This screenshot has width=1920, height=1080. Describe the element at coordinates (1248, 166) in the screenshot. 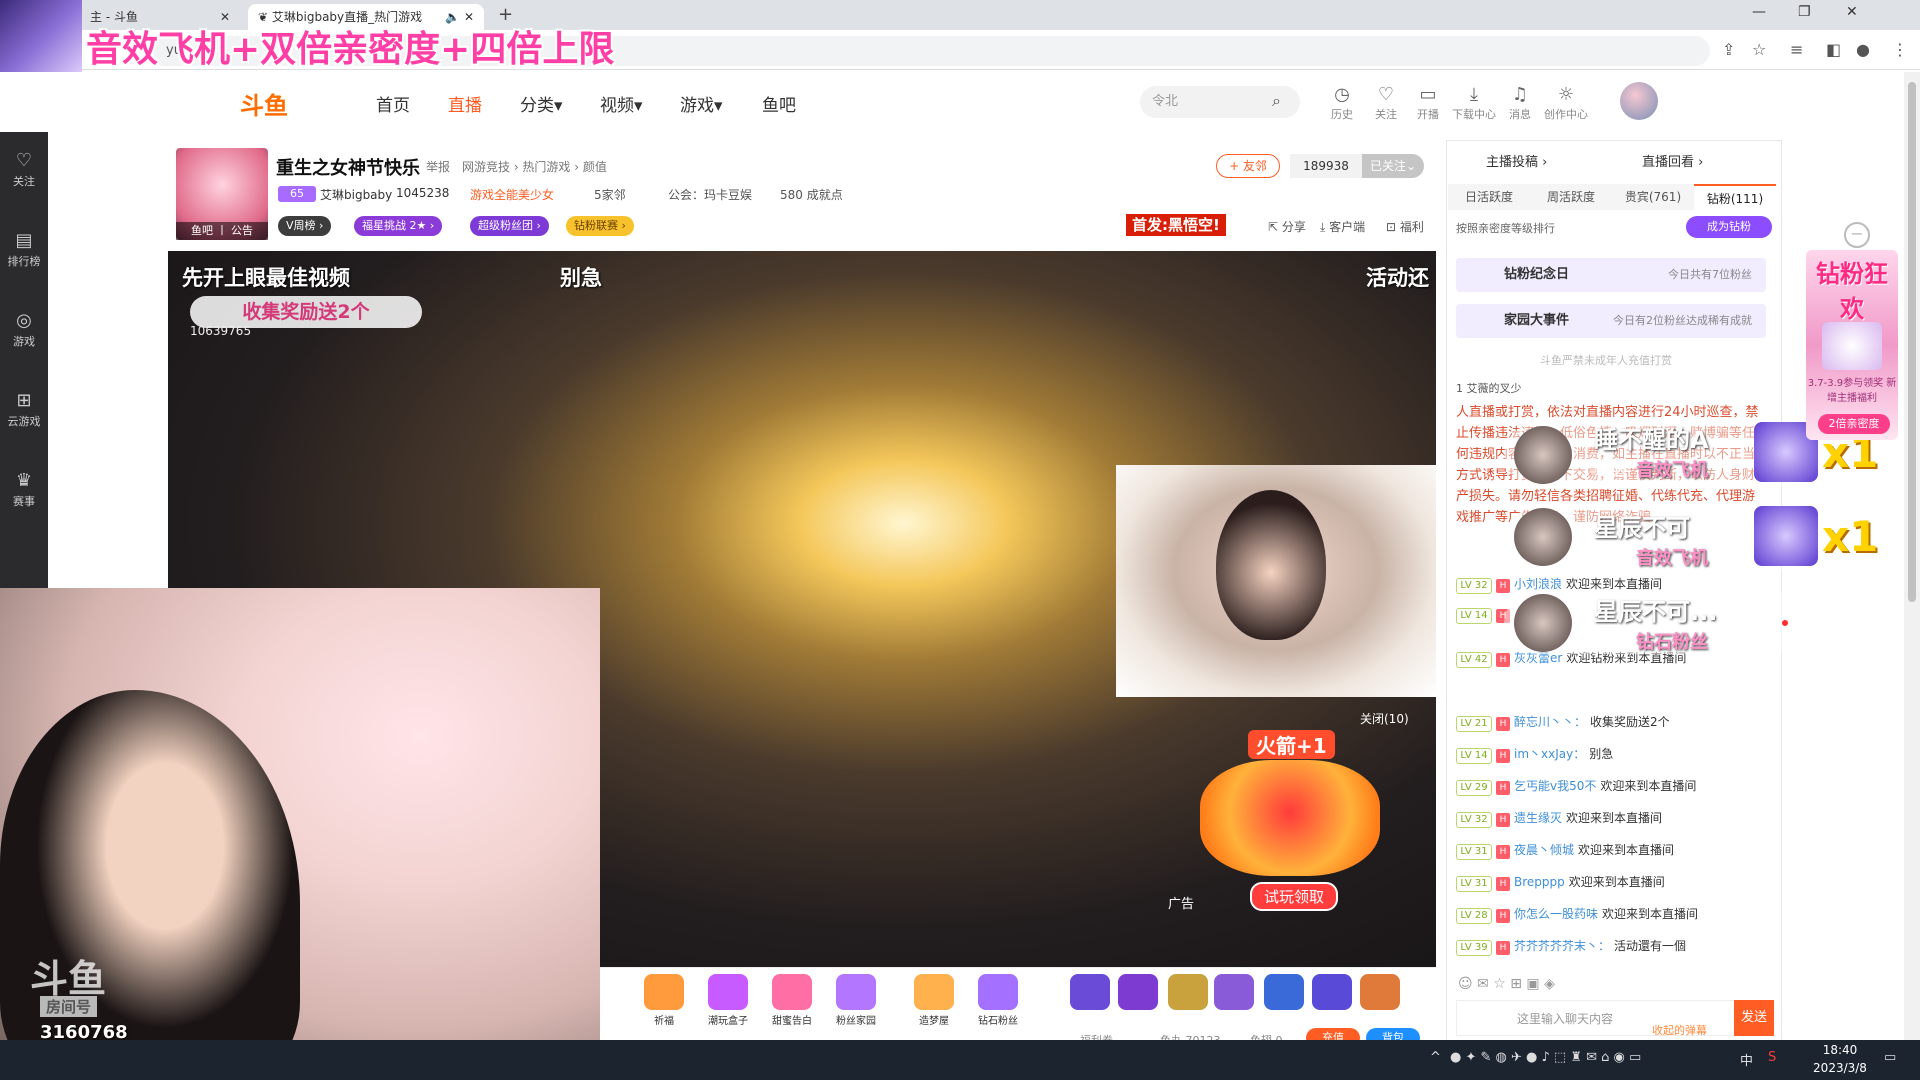

I see `add-neighbor-button: + 友邻` at that location.